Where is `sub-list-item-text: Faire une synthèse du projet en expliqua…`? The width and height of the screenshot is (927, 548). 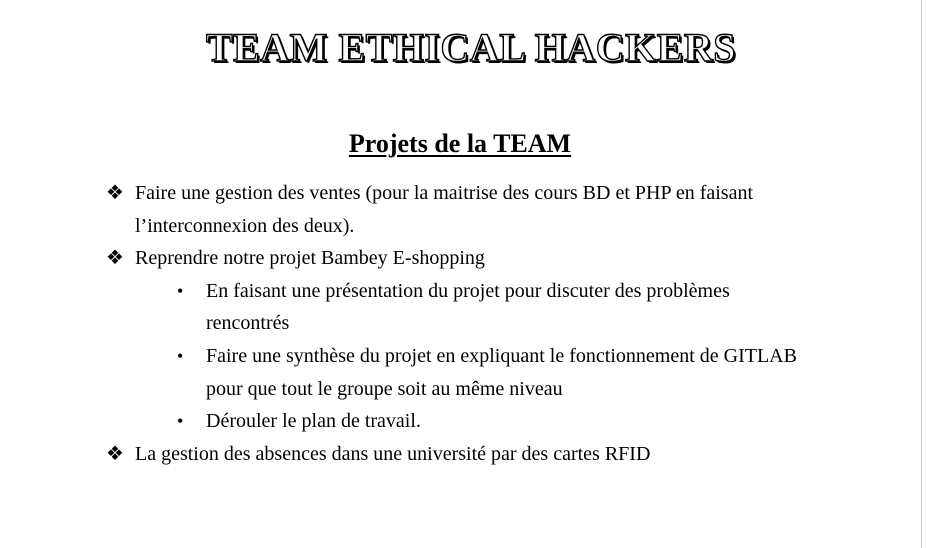 sub-list-item-text: Faire une synthèse du projet en expliqua… is located at coordinates (501, 372).